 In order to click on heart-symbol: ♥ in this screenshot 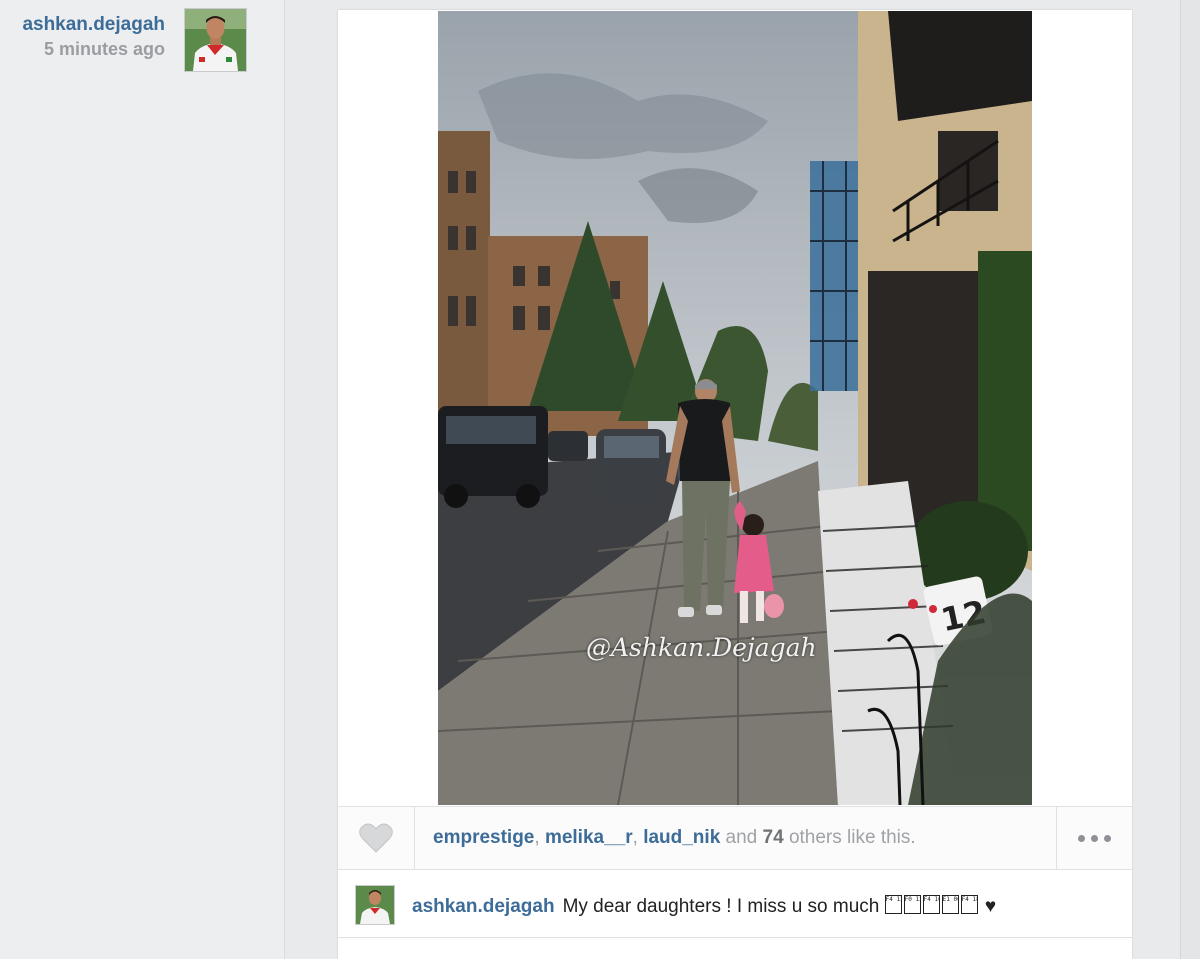, I will do `click(990, 906)`.